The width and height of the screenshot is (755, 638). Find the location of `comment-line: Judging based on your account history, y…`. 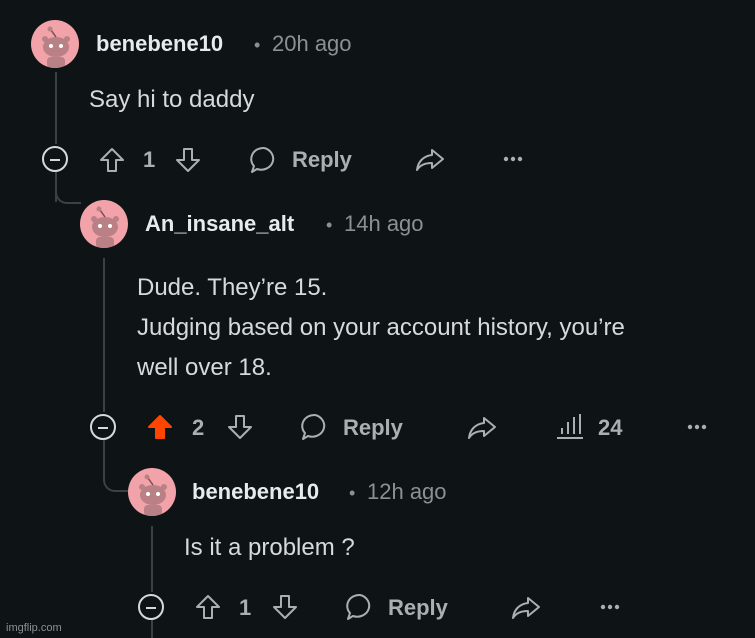

comment-line: Judging based on your account history, y… is located at coordinates (381, 327).